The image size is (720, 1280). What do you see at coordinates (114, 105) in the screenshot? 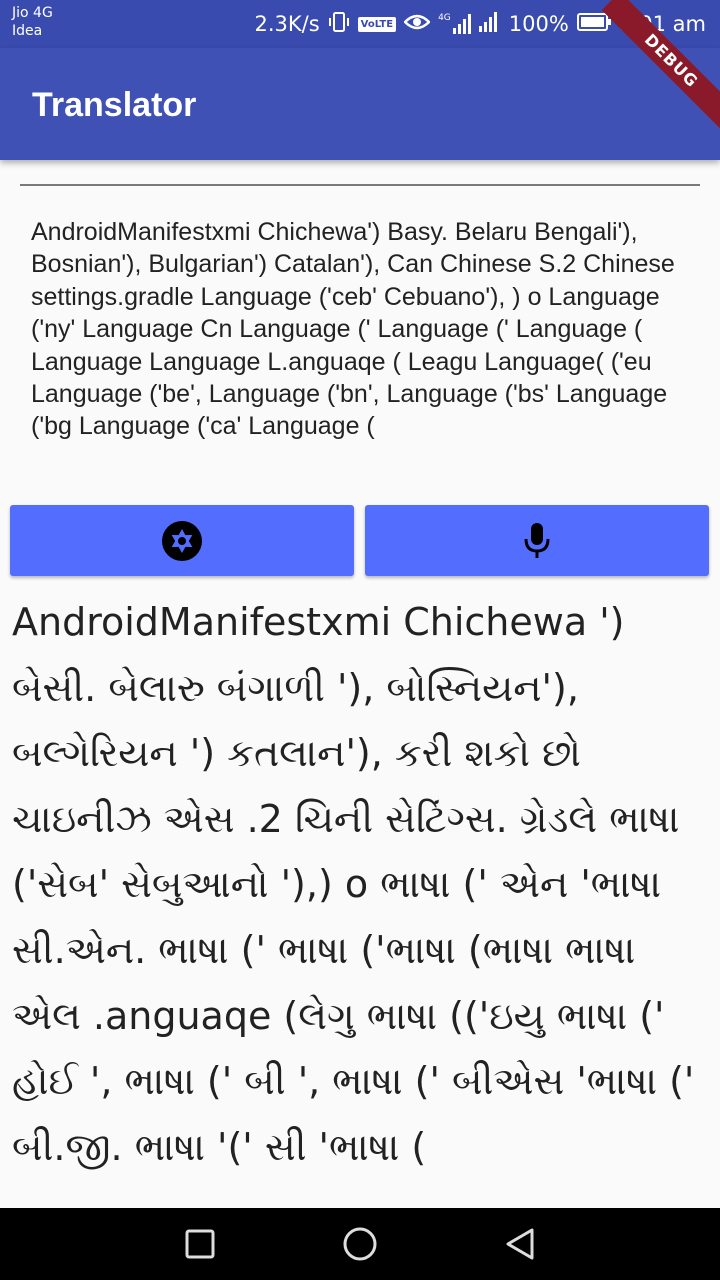
I see `page-title: Translator` at bounding box center [114, 105].